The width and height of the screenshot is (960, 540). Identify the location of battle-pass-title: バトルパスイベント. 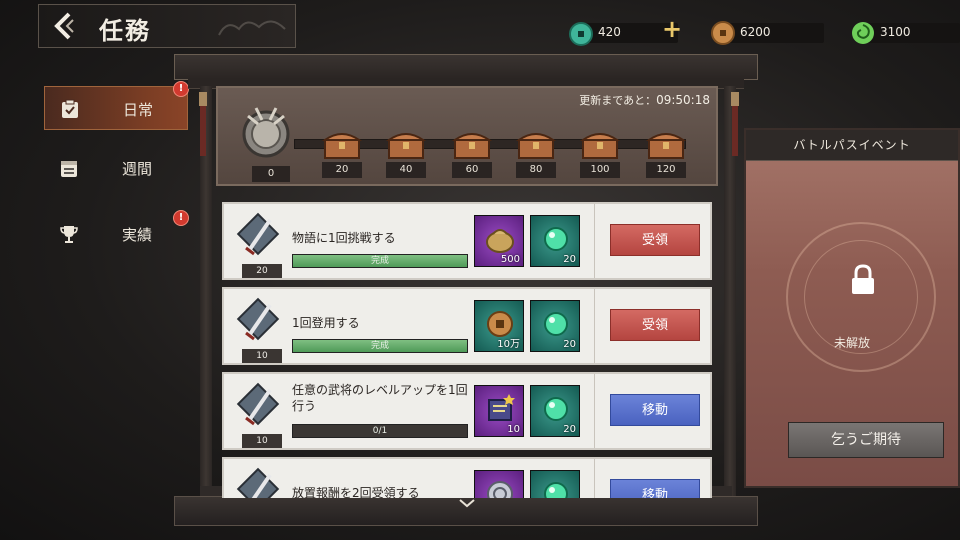
(852, 145).